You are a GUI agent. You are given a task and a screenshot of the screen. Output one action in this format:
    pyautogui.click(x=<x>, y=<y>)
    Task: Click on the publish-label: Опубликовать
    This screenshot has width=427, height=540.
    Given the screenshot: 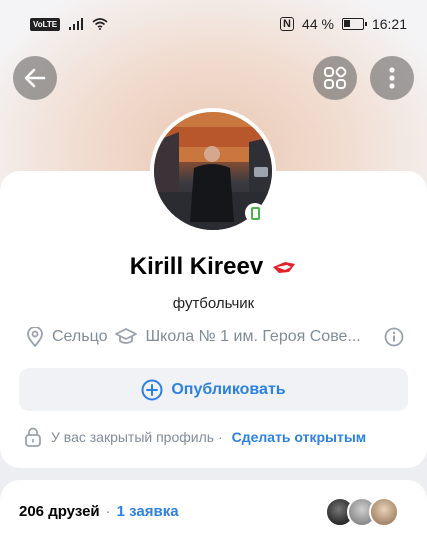 What is the action you would take?
    pyautogui.click(x=228, y=389)
    